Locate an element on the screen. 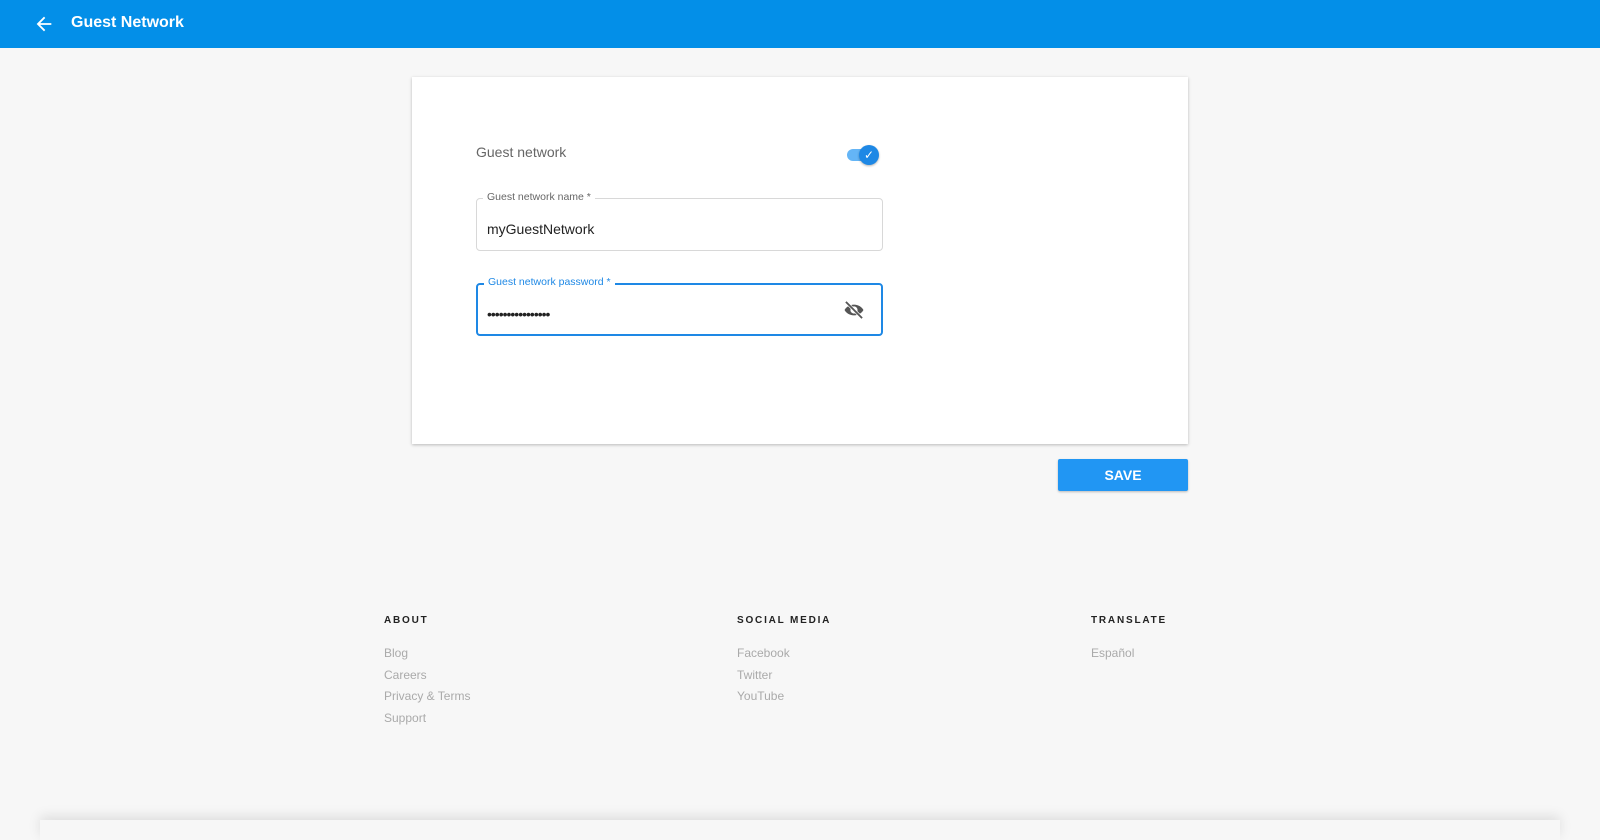  field-label: Guest network password * is located at coordinates (549, 282).